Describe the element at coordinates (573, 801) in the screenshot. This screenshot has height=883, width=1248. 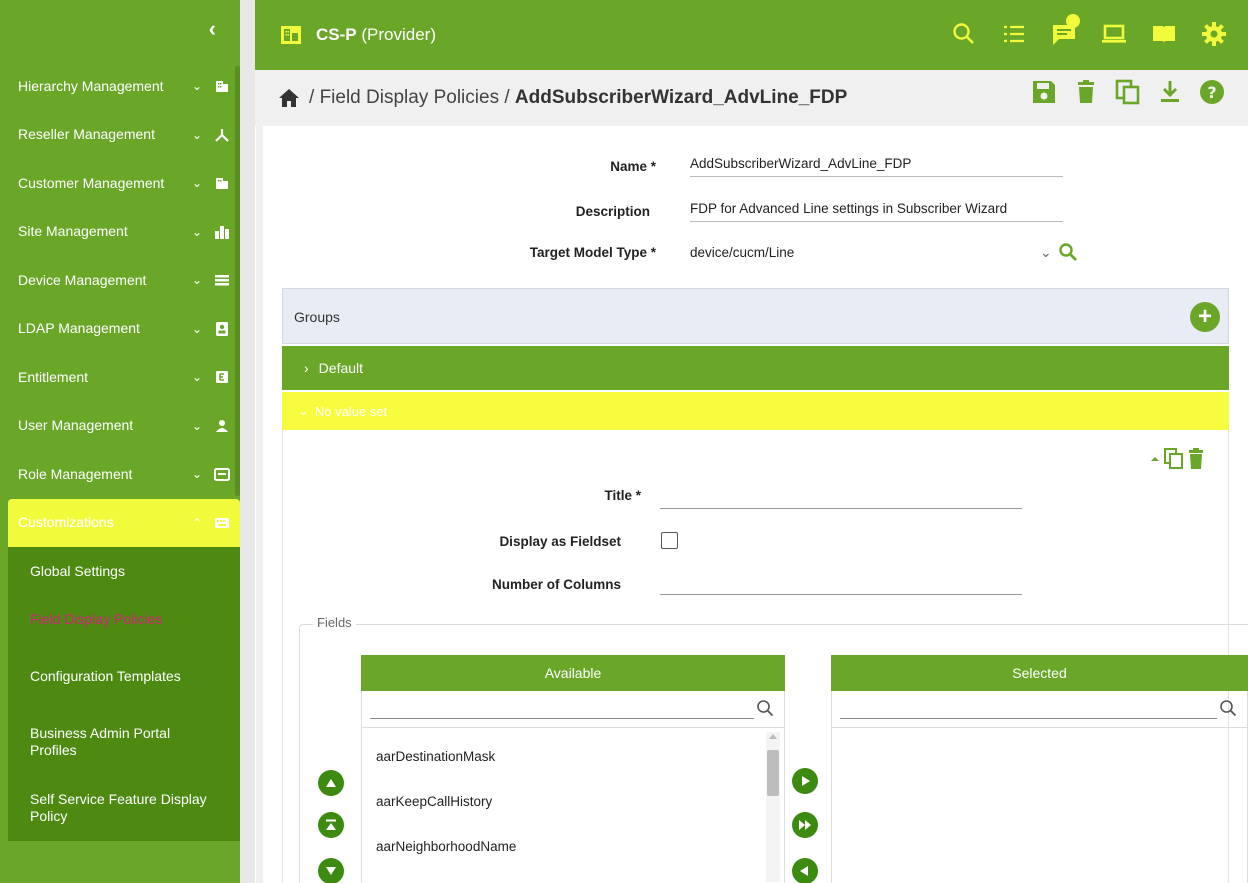
I see `list-item: aarKeepCallHistory` at that location.